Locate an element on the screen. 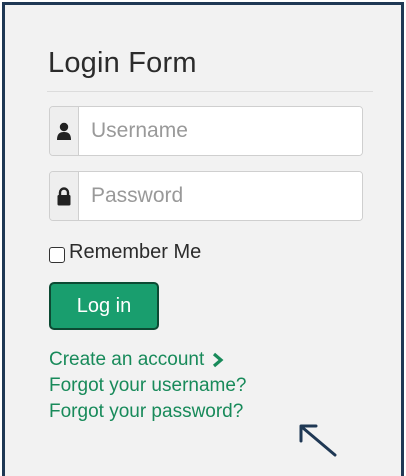 The image size is (406, 476). remember-me: Remember Me is located at coordinates (125, 252).